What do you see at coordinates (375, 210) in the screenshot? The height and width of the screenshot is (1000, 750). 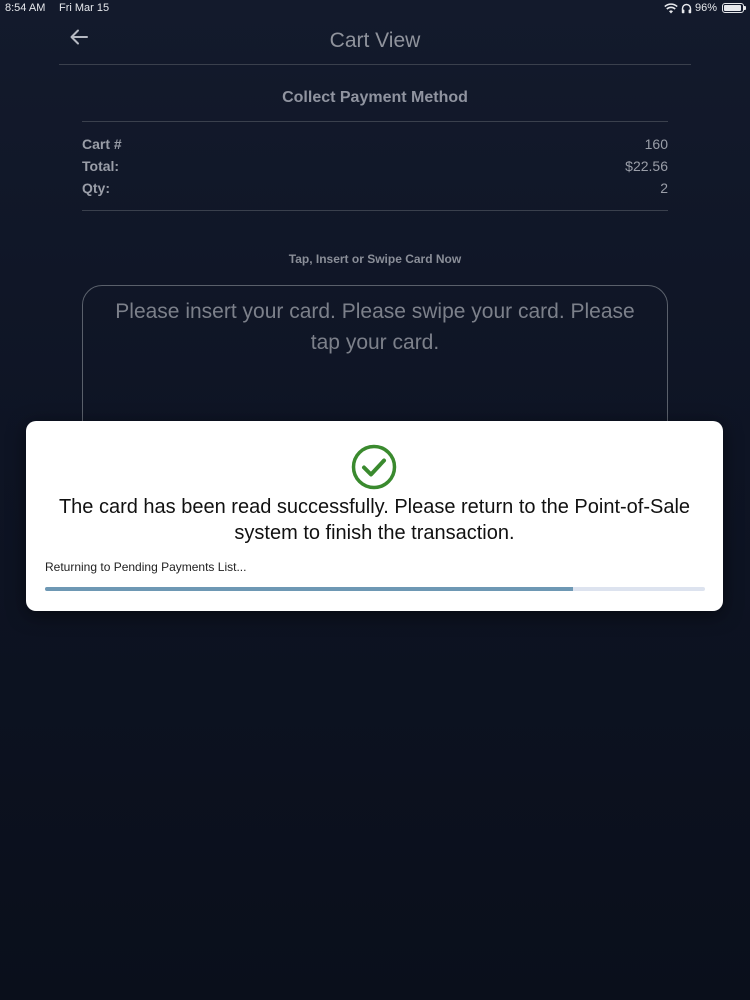 I see `summary-divider` at bounding box center [375, 210].